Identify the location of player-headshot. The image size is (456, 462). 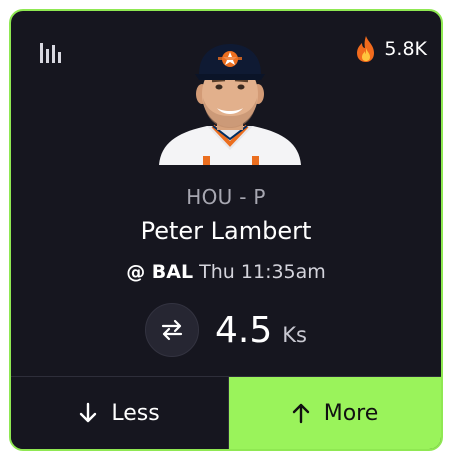
(230, 104).